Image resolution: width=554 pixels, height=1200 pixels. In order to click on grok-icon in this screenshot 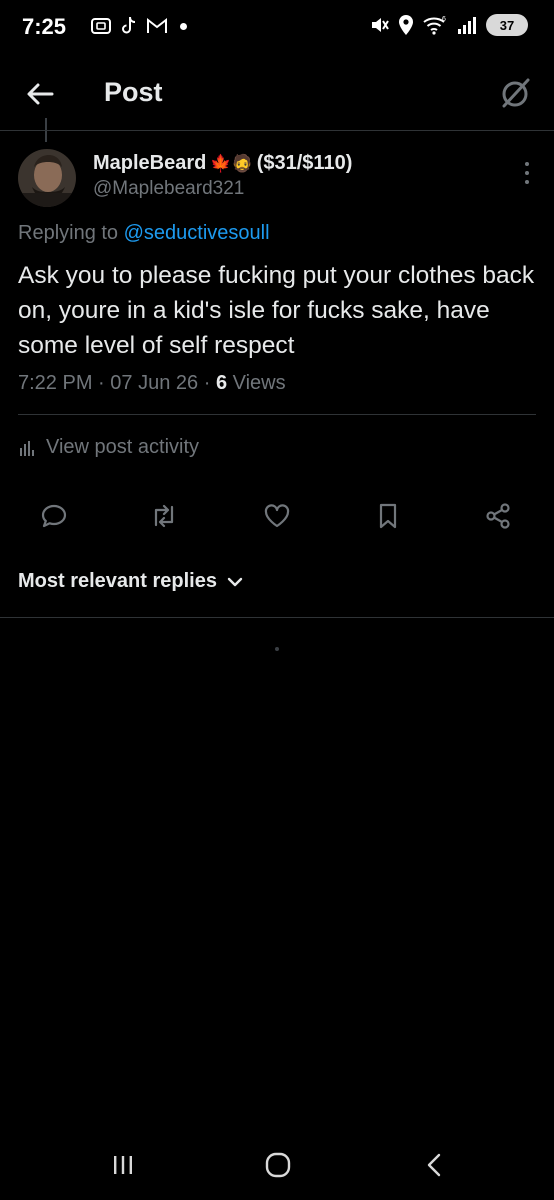, I will do `click(516, 93)`.